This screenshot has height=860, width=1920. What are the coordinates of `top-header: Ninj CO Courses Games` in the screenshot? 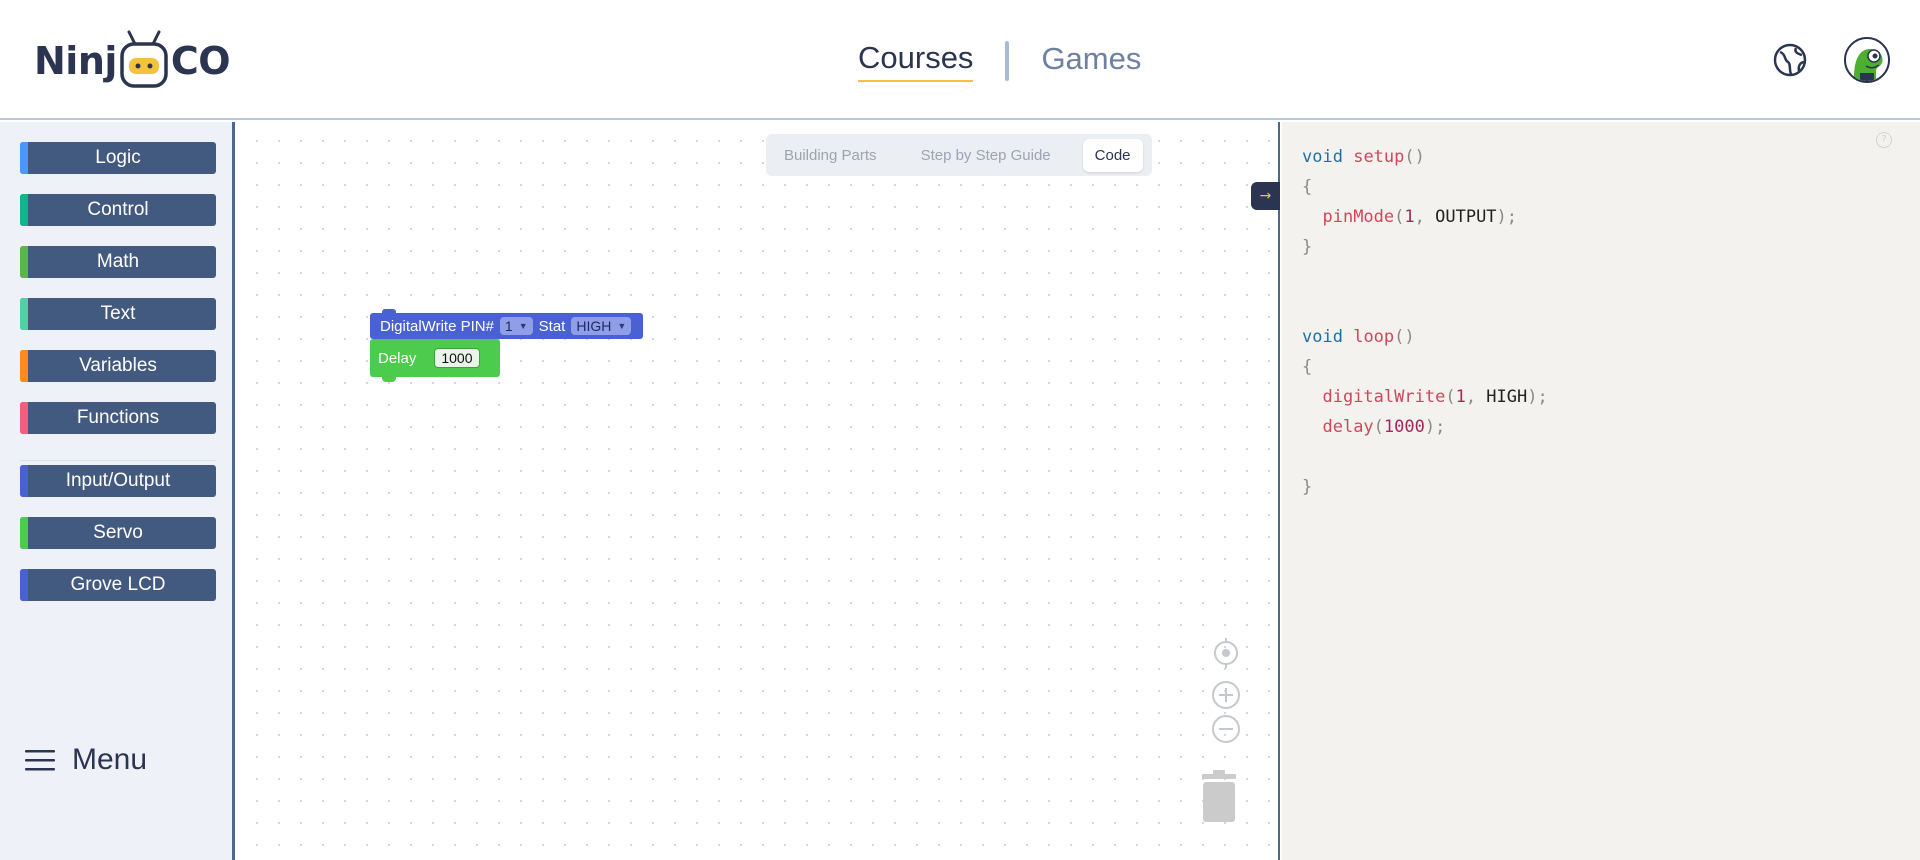 It's located at (960, 60).